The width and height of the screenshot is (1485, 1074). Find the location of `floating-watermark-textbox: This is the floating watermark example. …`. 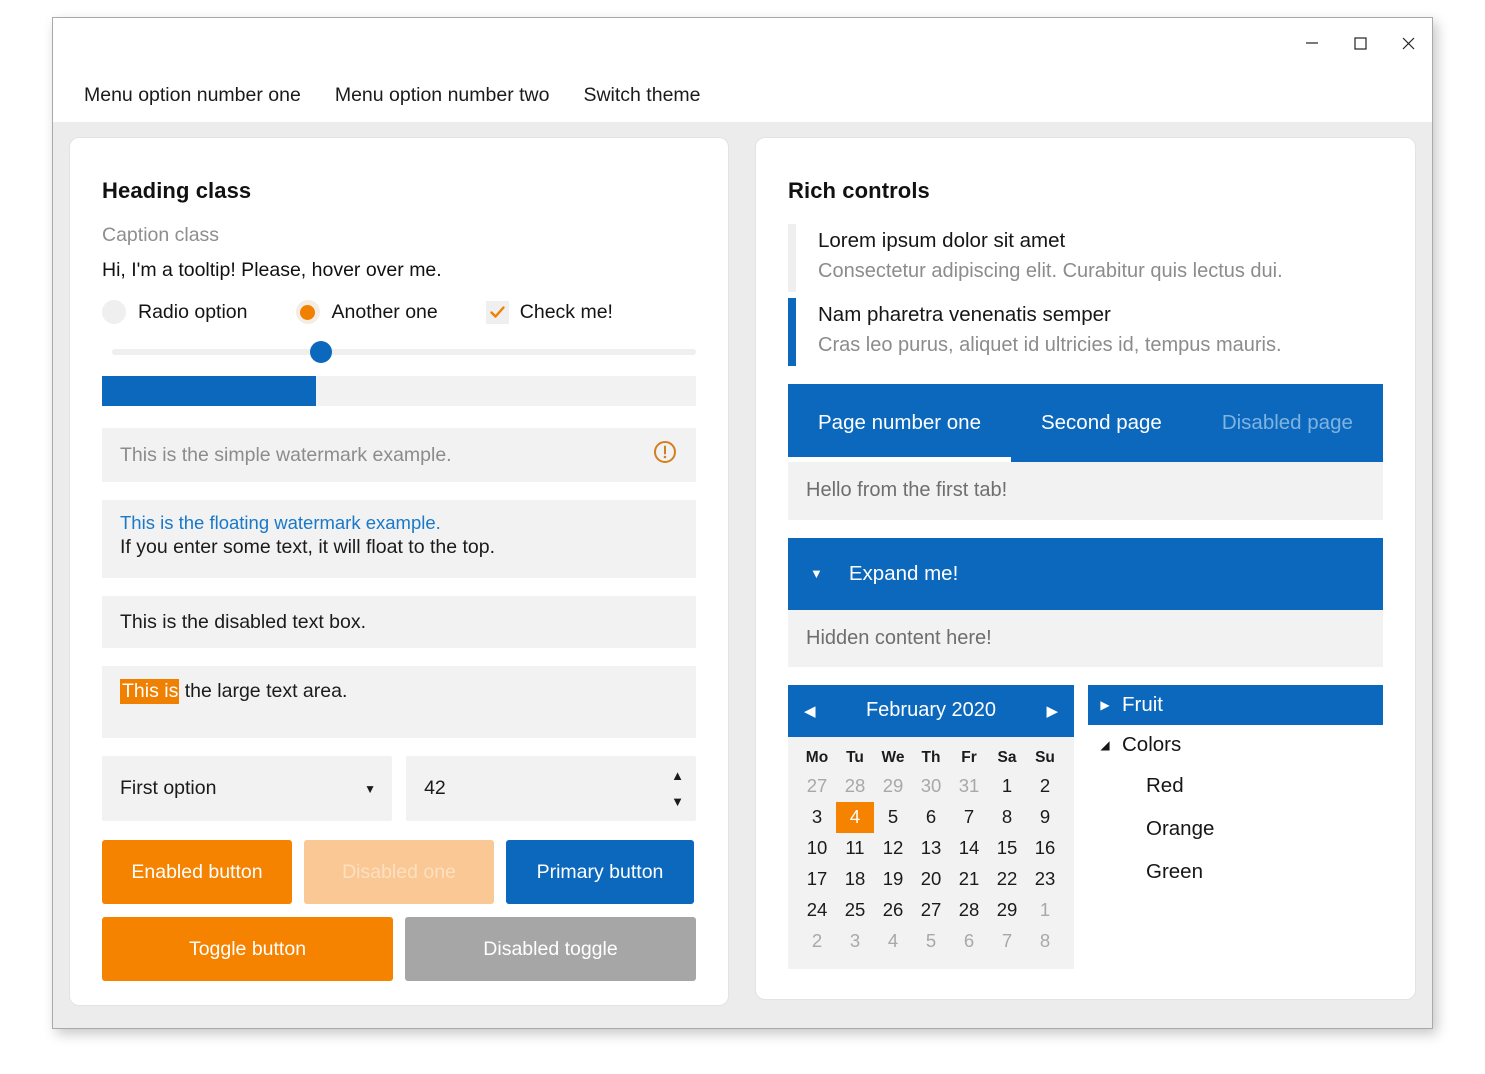

floating-watermark-textbox: This is the floating watermark example. … is located at coordinates (399, 539).